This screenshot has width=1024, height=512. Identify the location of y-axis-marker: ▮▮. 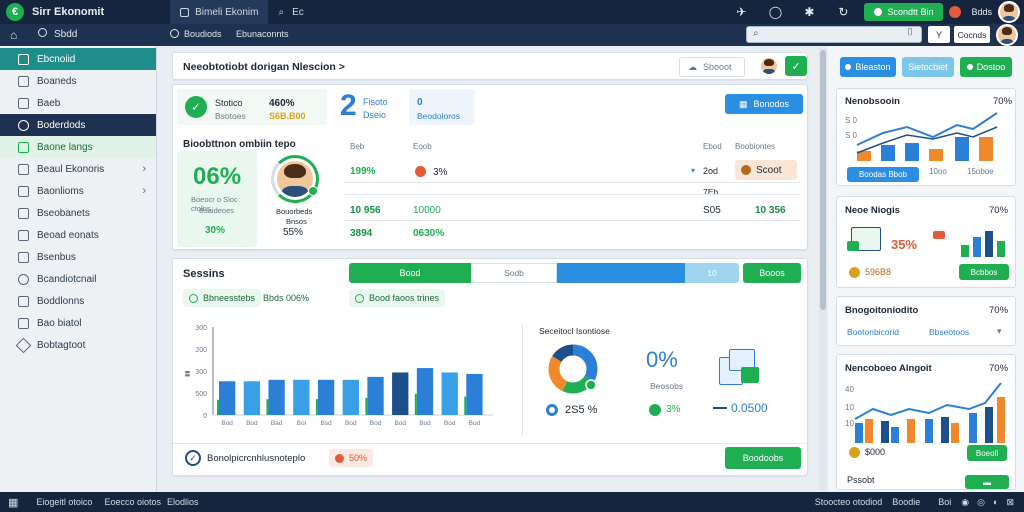
(188, 373).